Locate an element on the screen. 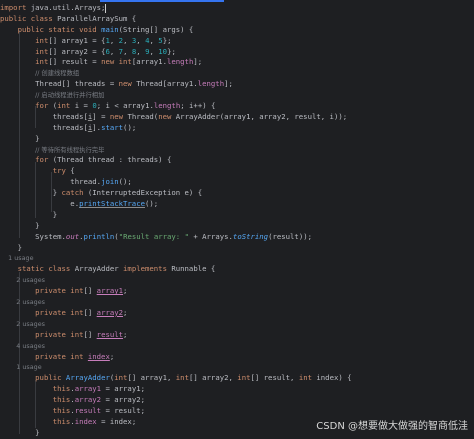  code-token: implements is located at coordinates (147, 269).